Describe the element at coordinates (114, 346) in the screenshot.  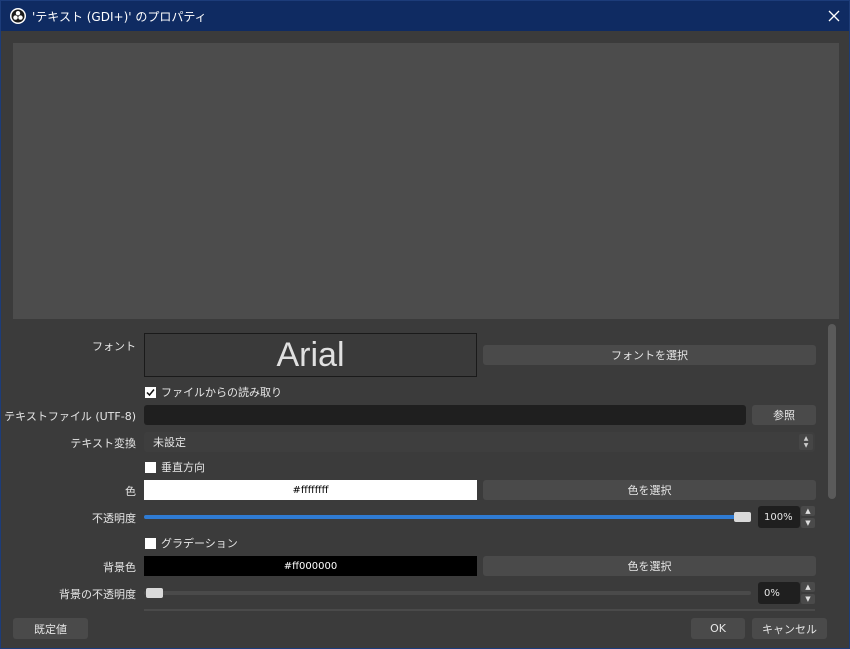
I see `font-label: フォント` at that location.